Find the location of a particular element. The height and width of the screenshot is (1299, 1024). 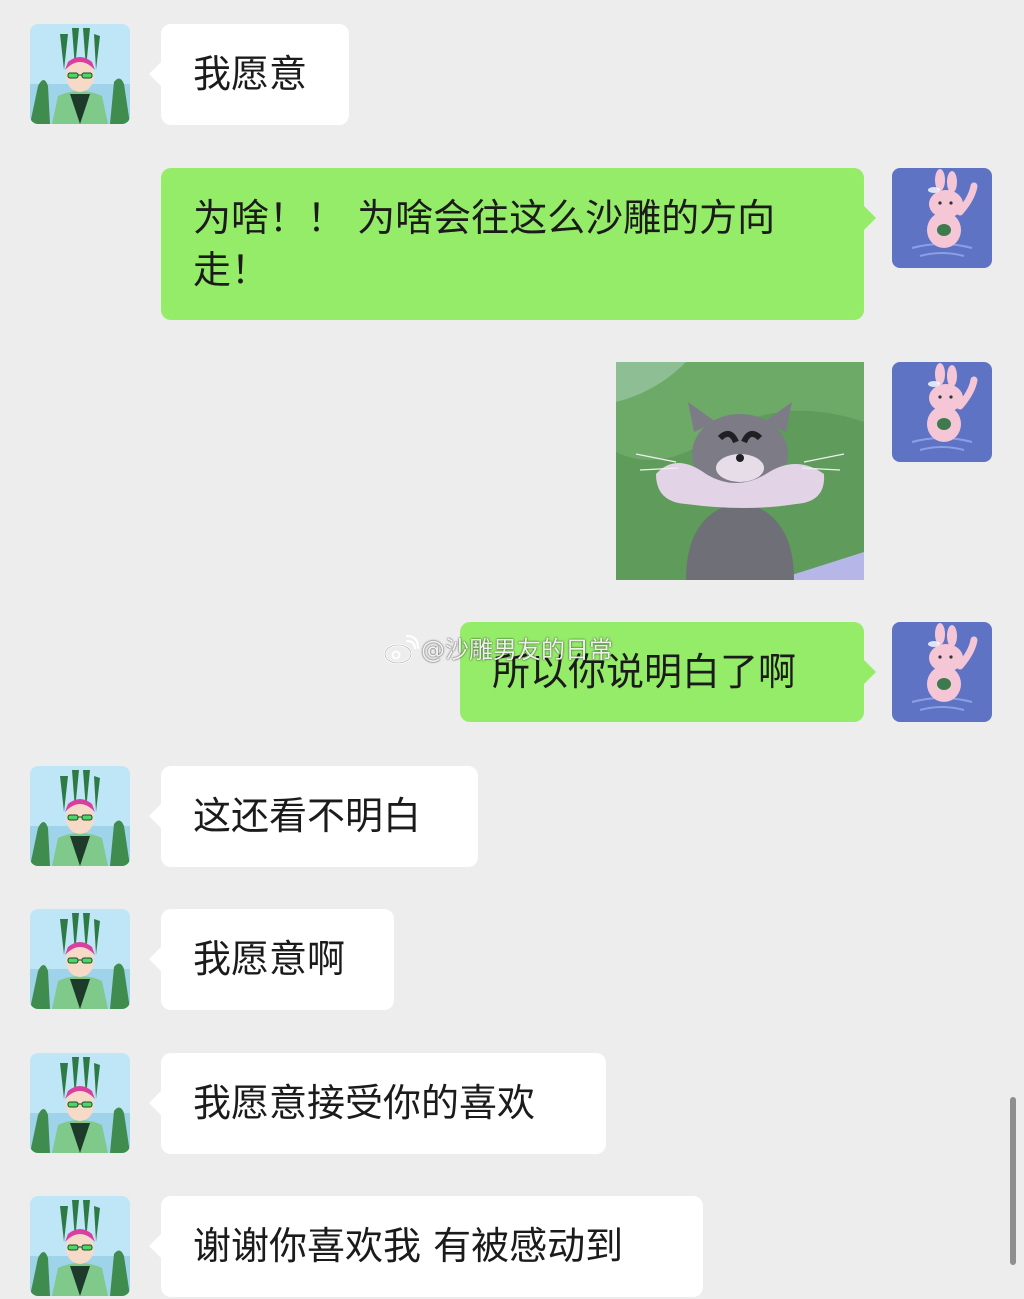

watermark-text: @沙雕男友的日常 is located at coordinates (517, 650).